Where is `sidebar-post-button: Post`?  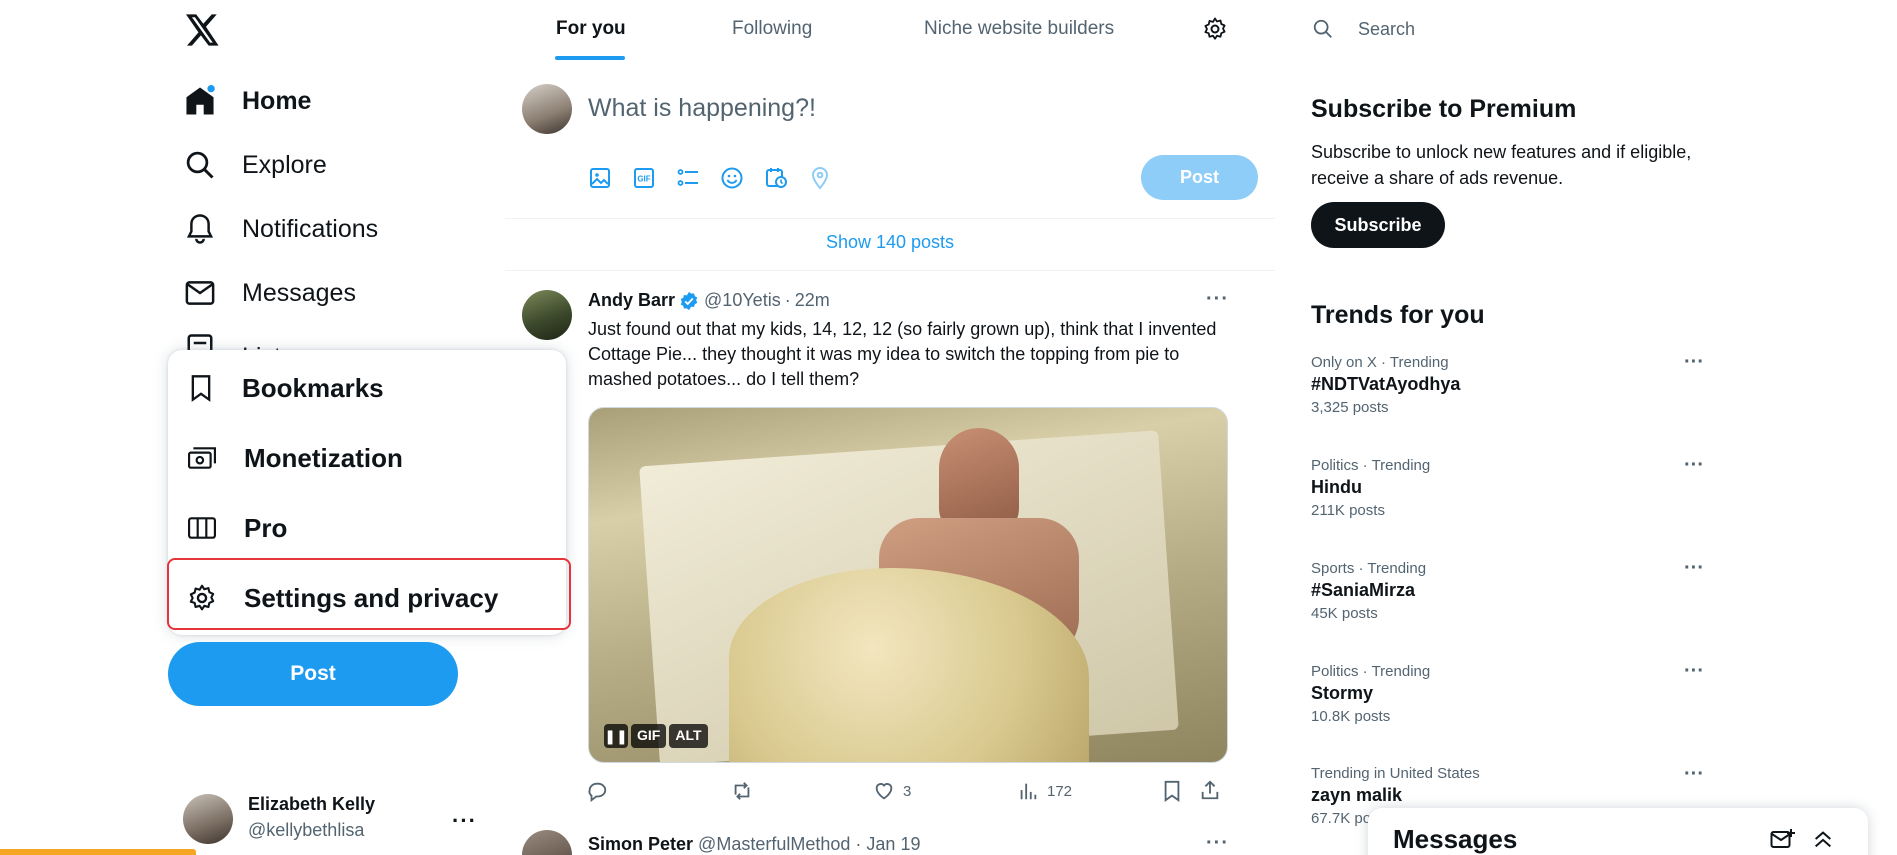 sidebar-post-button: Post is located at coordinates (313, 674).